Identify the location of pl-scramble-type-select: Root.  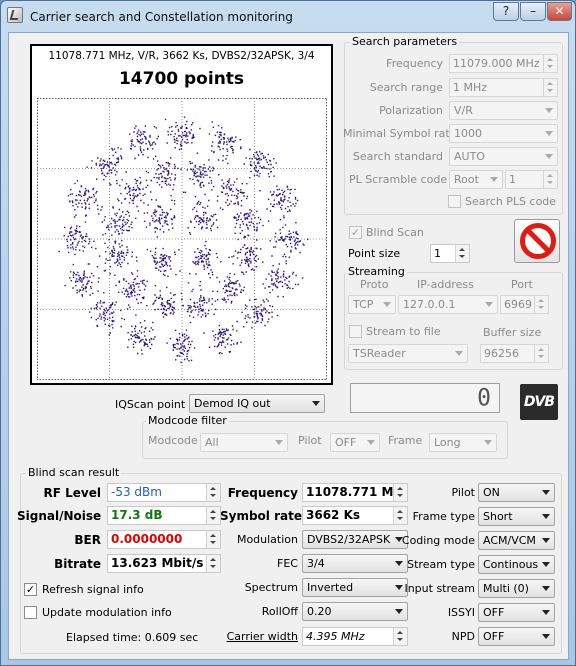
(476, 179).